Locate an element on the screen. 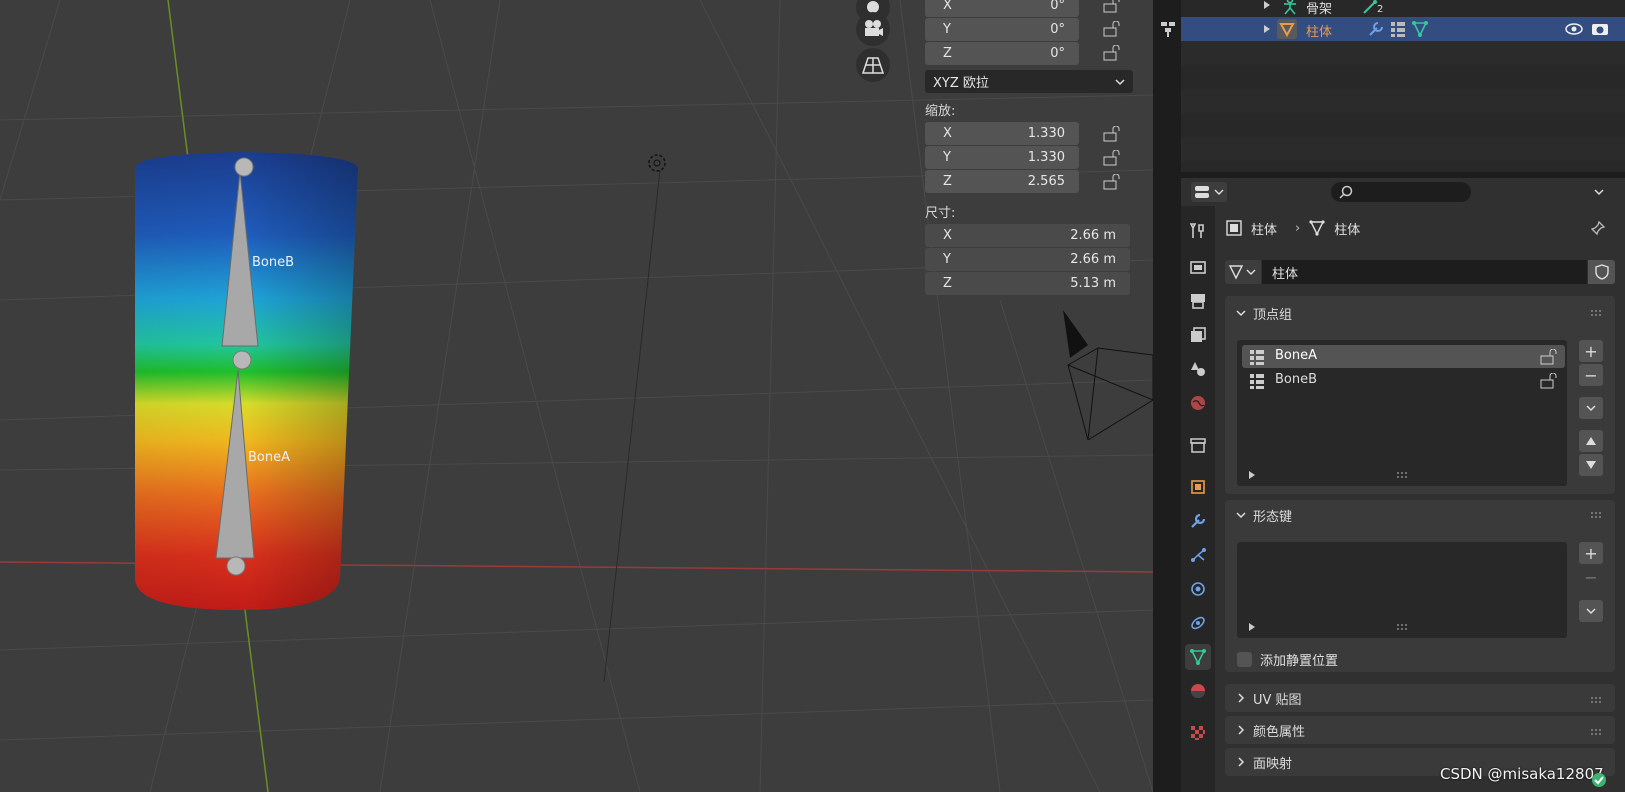 The width and height of the screenshot is (1625, 792). tab-world is located at coordinates (1198, 403).